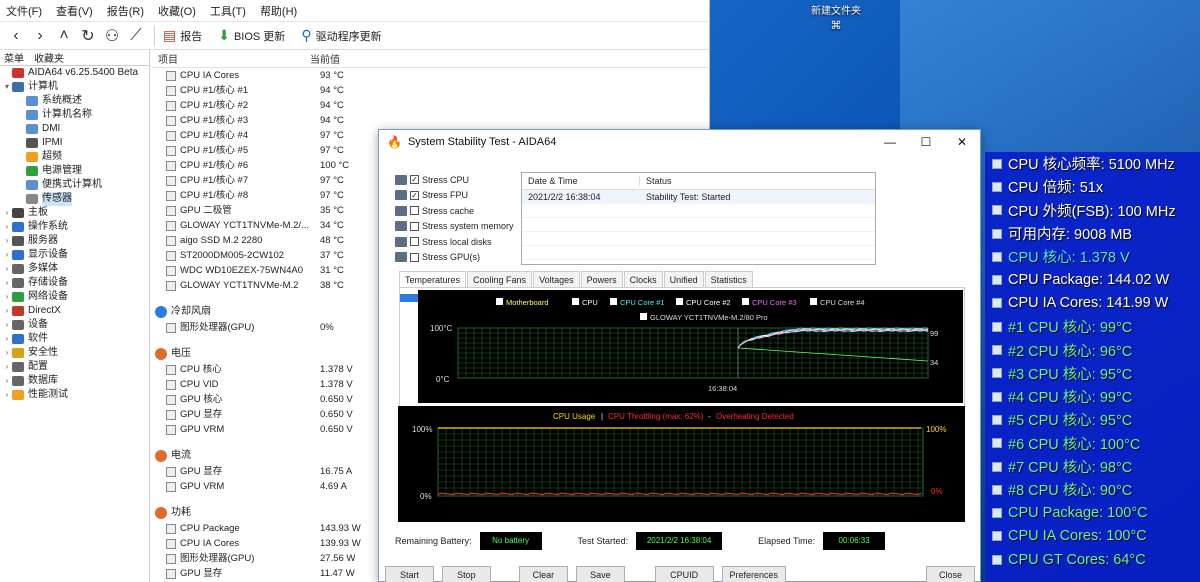 This screenshot has width=1200, height=582. Describe the element at coordinates (926, 142) in the screenshot. I see `maximize-button: ☐` at that location.